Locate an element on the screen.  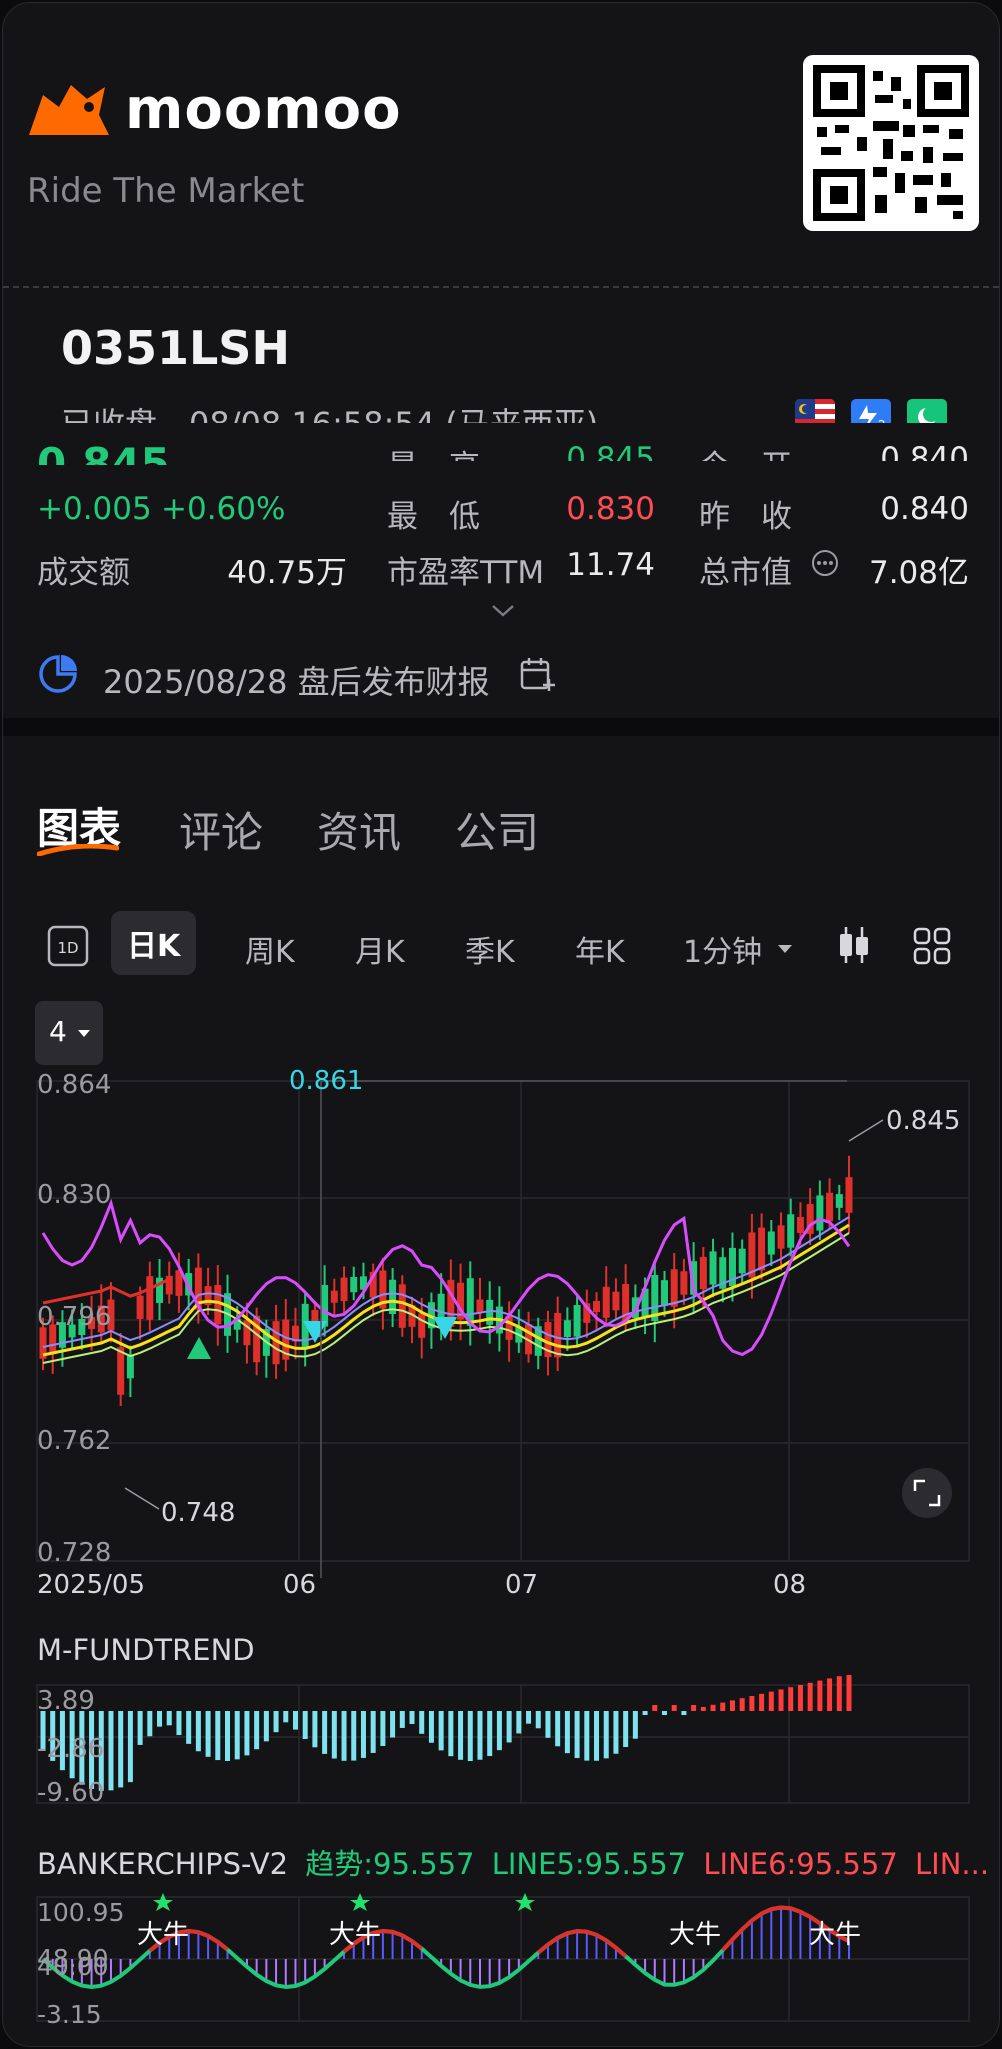
low-value: 0.830 is located at coordinates (610, 509).